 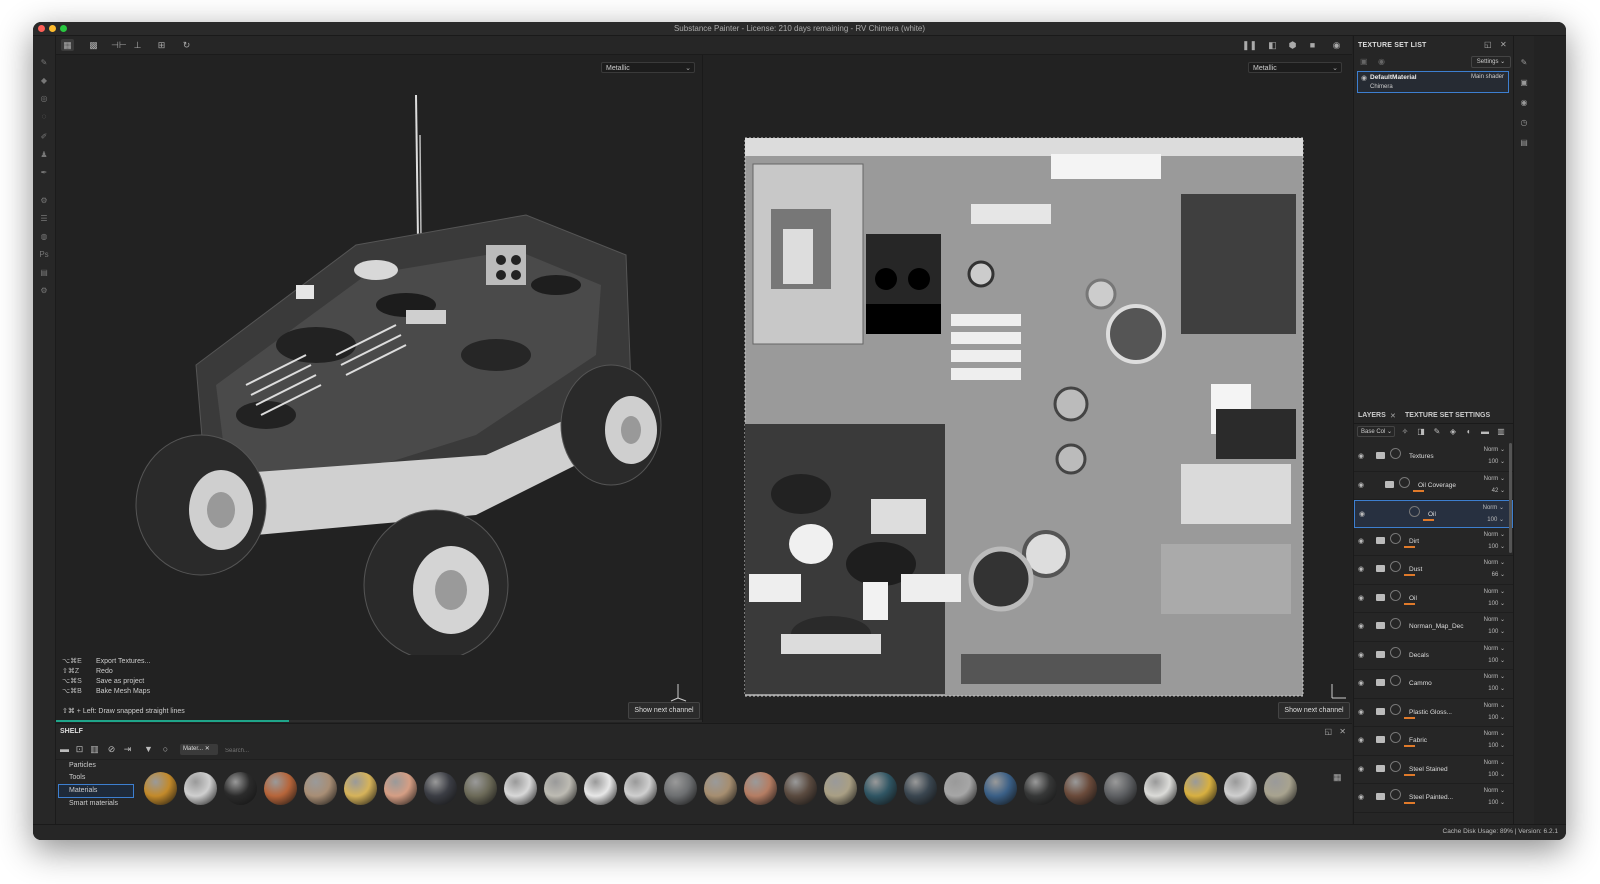 What do you see at coordinates (1491, 62) in the screenshot?
I see `texture-set-settings-dropdown: Settings ⌄` at bounding box center [1491, 62].